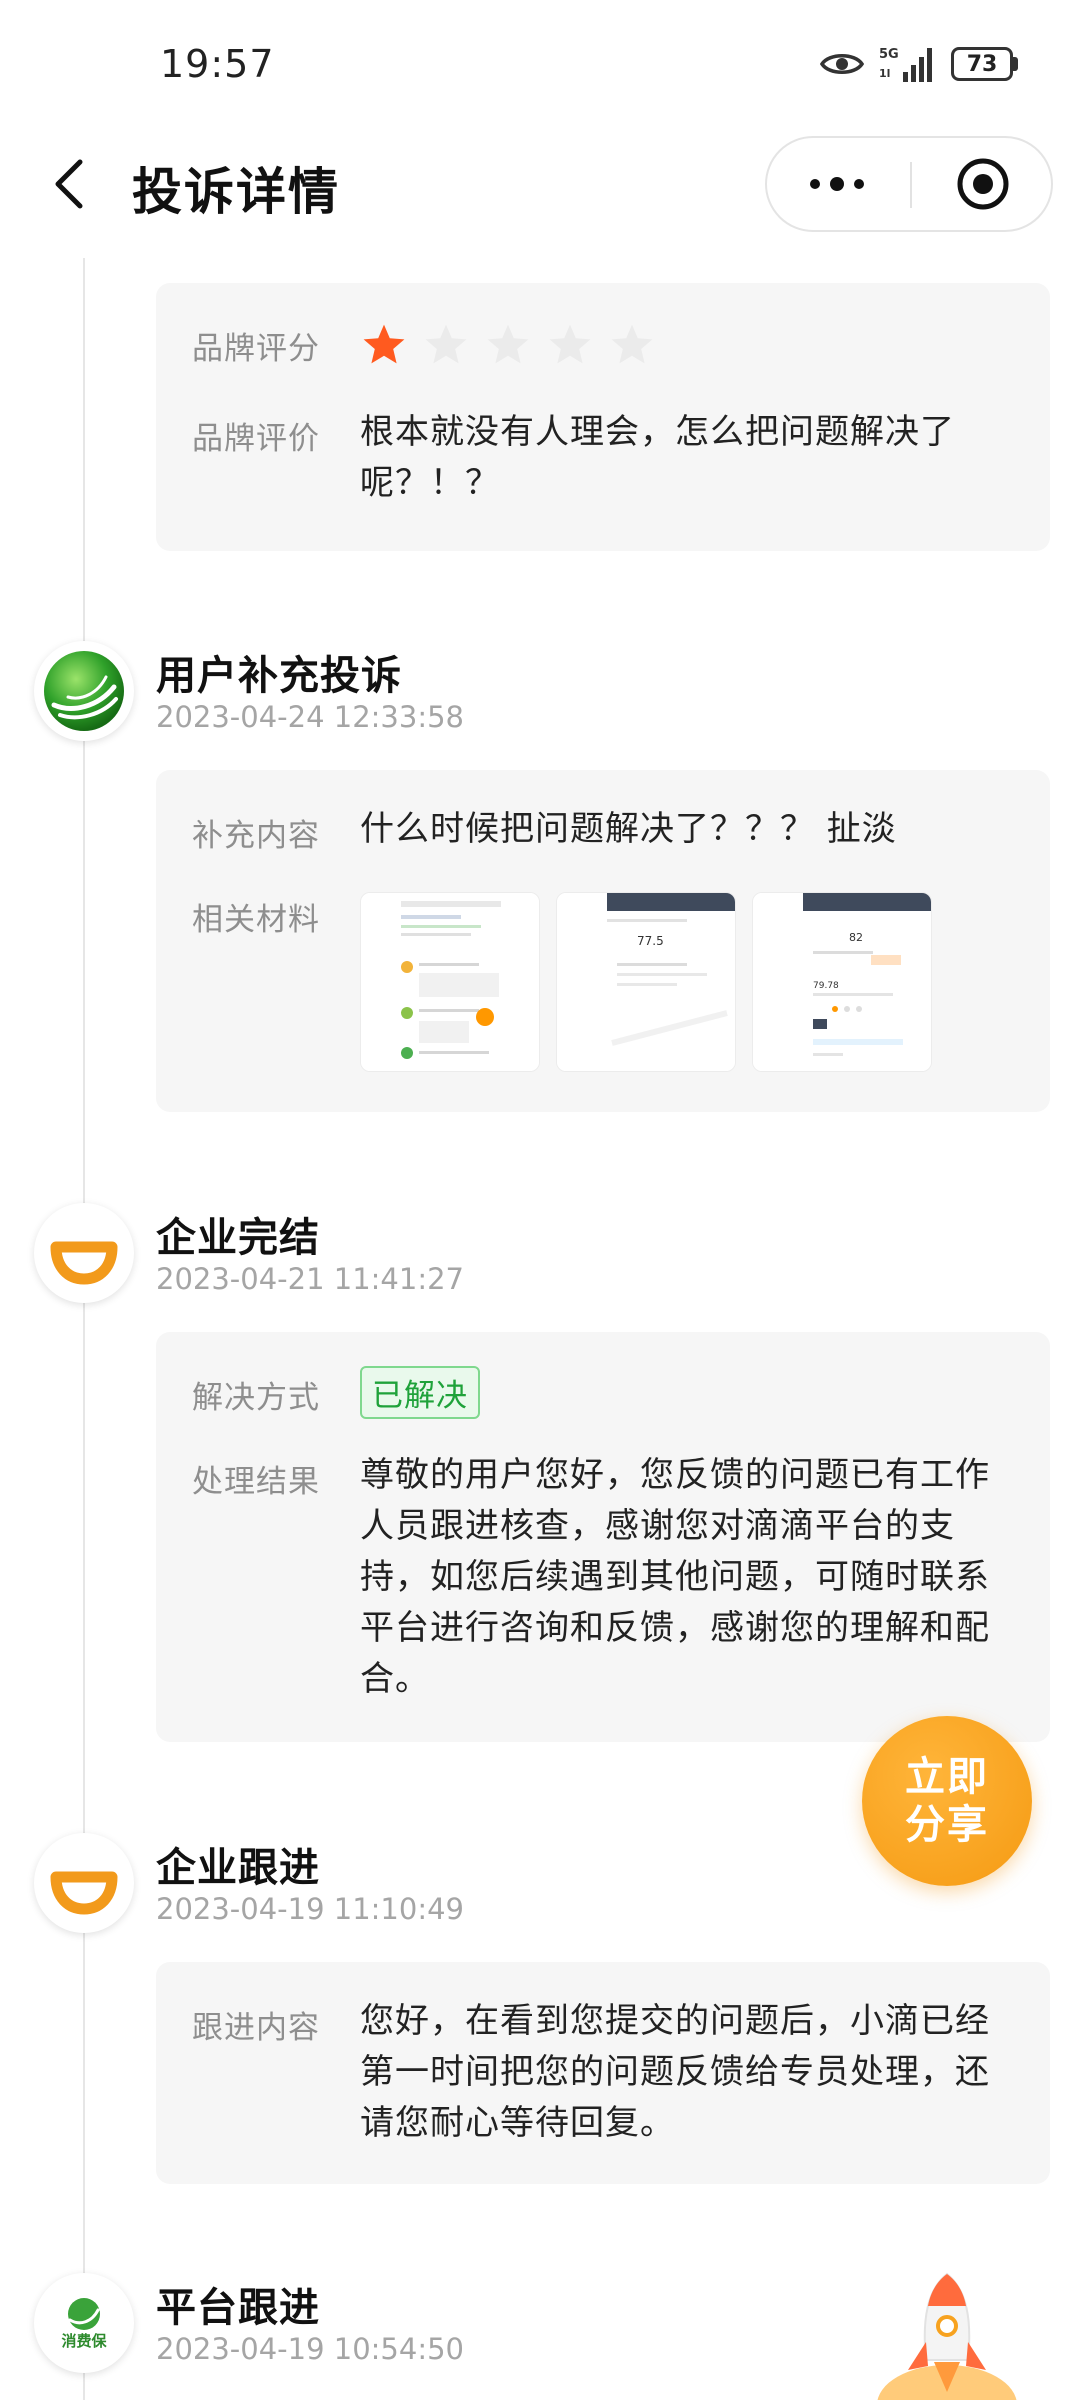  I want to click on eye-icon, so click(842, 64).